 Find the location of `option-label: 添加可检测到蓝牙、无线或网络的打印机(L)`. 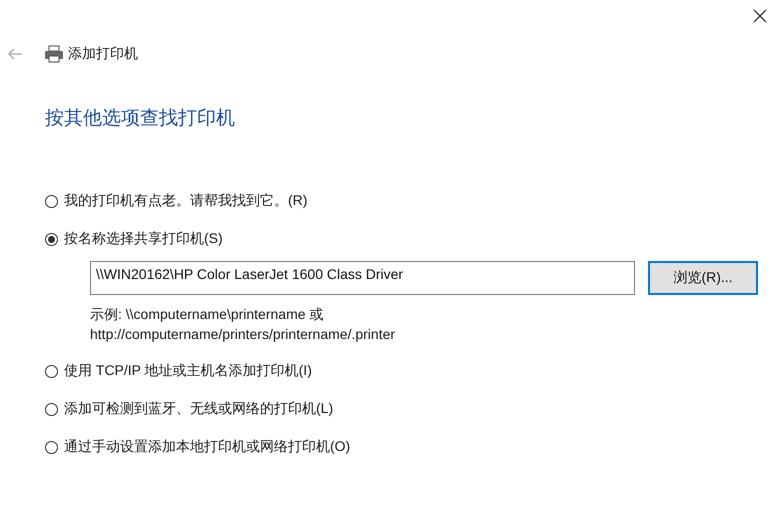

option-label: 添加可检测到蓝牙、无线或网络的打印机(L) is located at coordinates (199, 409).